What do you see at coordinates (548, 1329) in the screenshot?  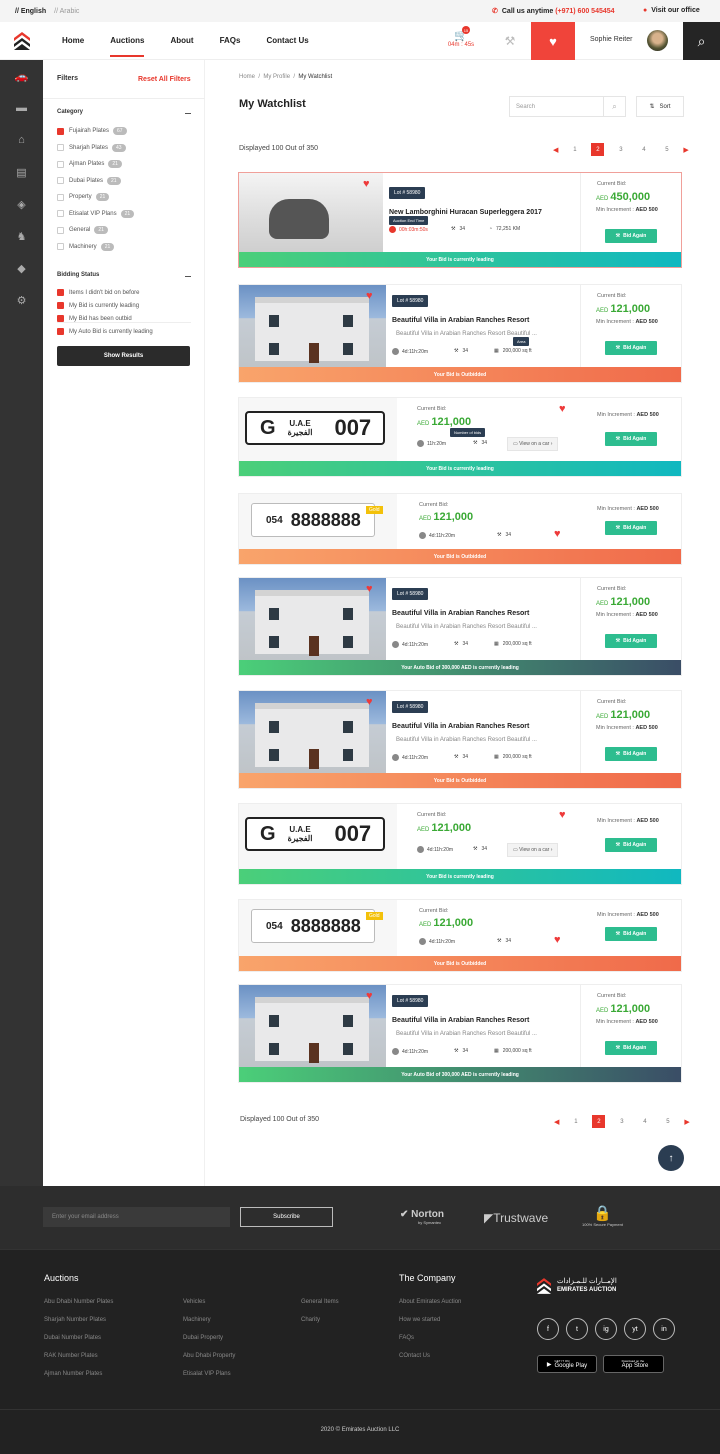 I see `facebook-icon: f` at bounding box center [548, 1329].